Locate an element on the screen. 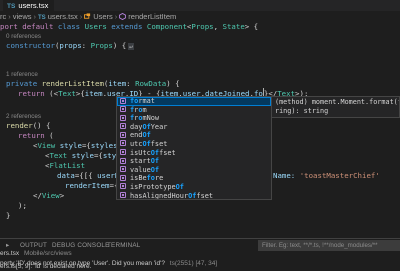 The image size is (400, 271). tab-users-tsx: TS users.tsx is located at coordinates (29, 5).